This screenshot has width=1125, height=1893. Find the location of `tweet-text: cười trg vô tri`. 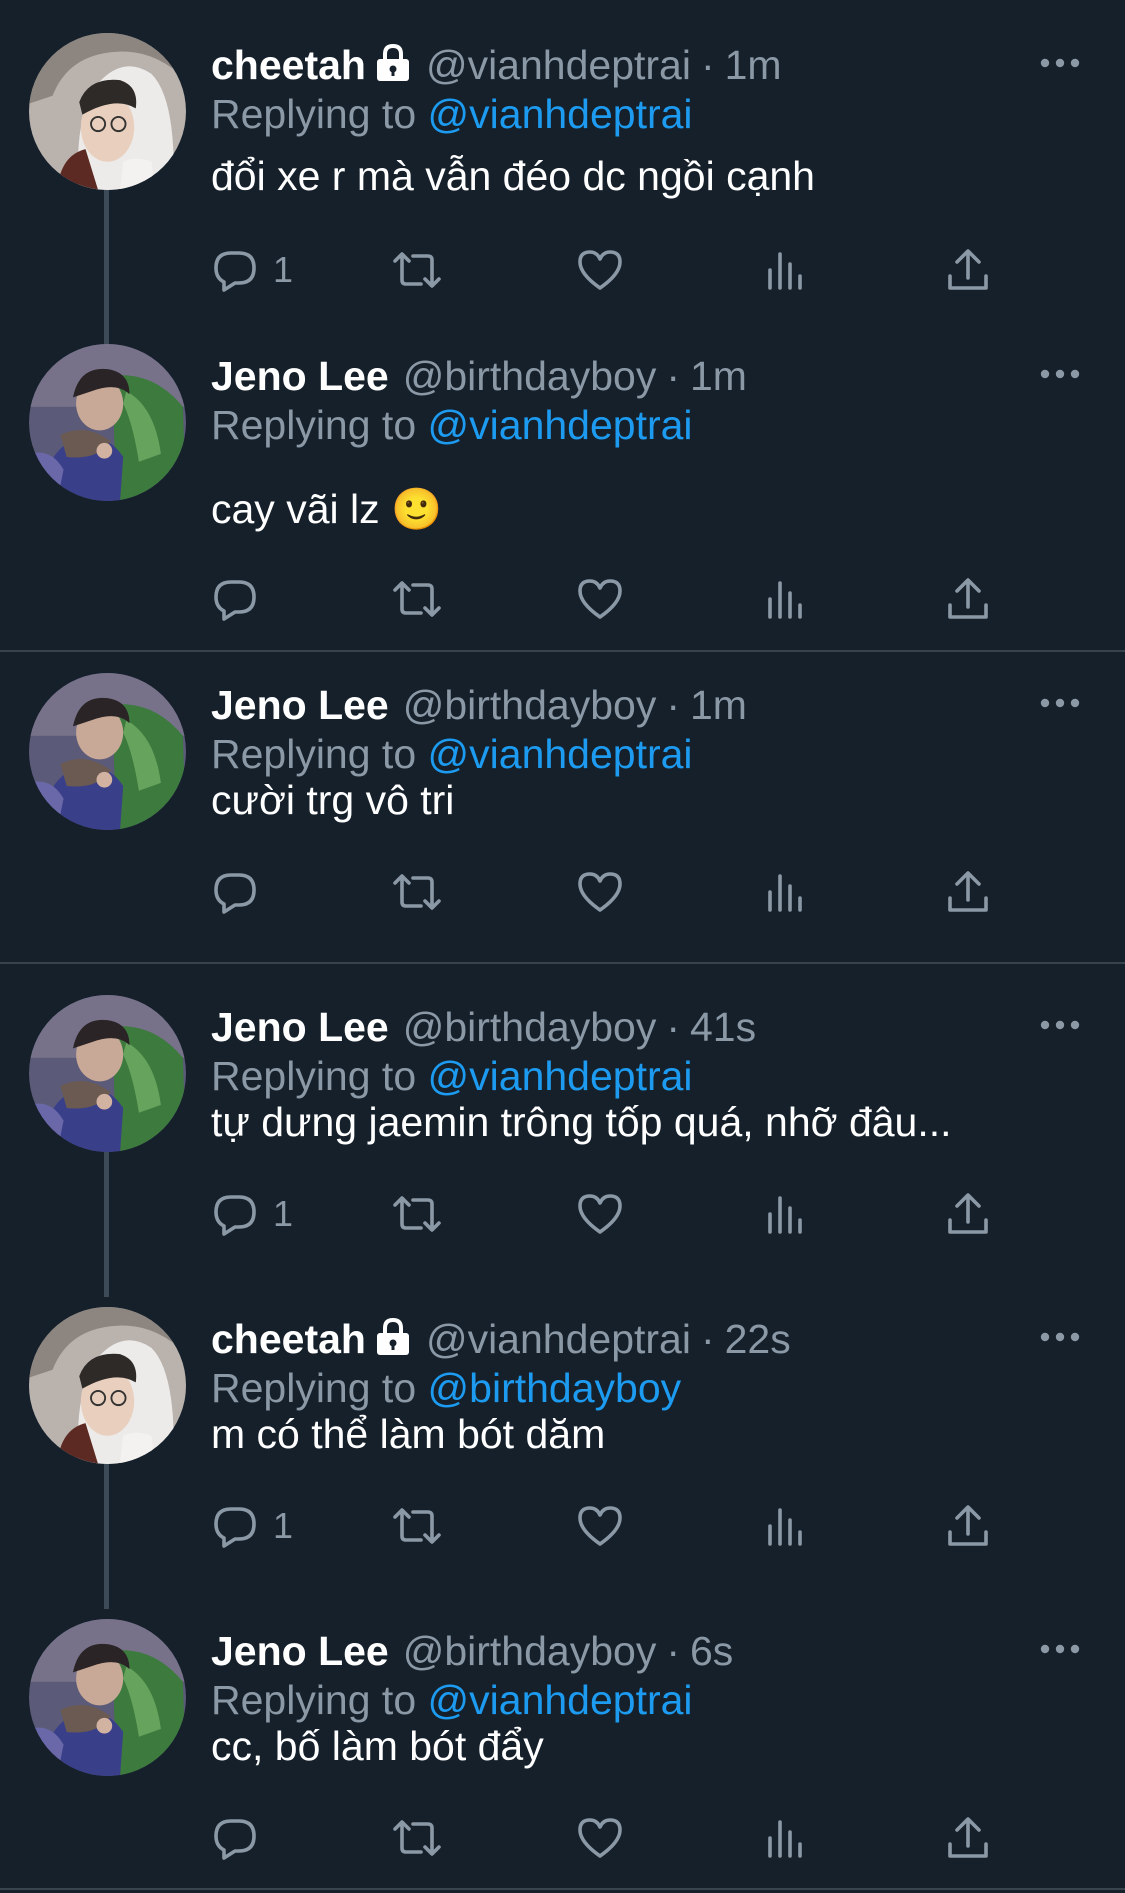

tweet-text: cười trg vô tri is located at coordinates (333, 800).